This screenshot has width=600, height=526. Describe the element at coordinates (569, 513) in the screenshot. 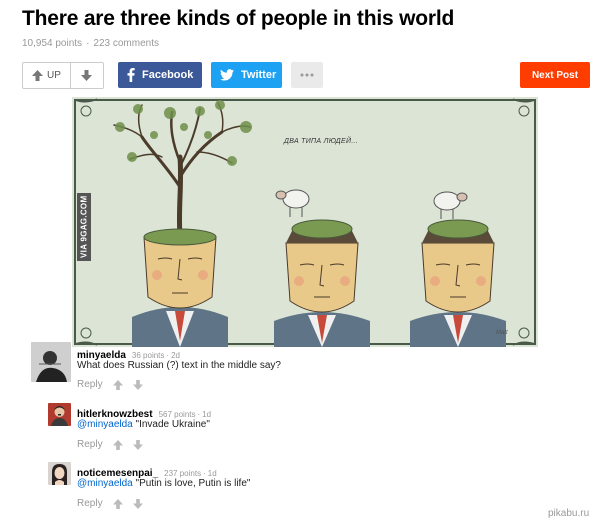

I see `site-watermark: pikabu.ru` at that location.